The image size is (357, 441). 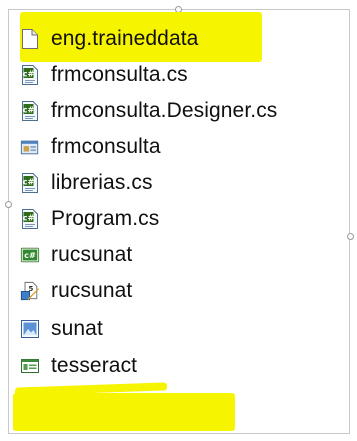 What do you see at coordinates (119, 74) in the screenshot?
I see `tree-item-label: frmconsulta.cs` at bounding box center [119, 74].